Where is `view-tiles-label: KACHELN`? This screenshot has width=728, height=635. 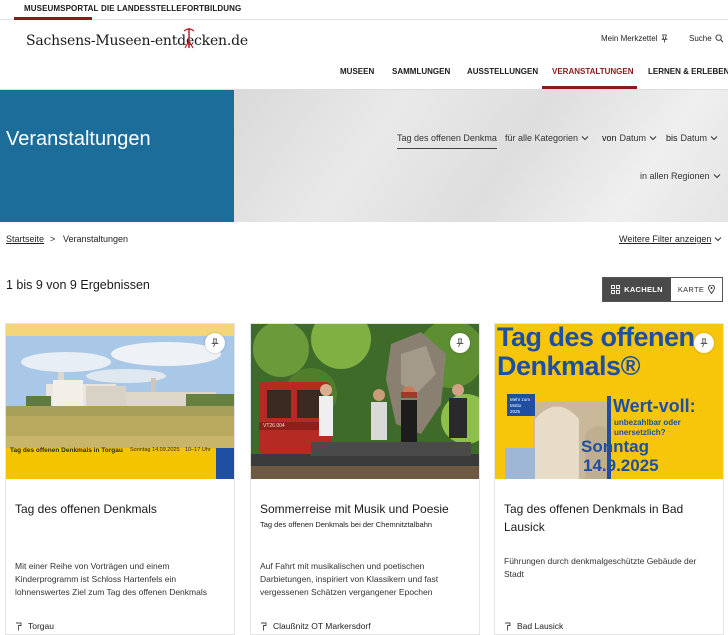
view-tiles-label: KACHELN is located at coordinates (643, 289).